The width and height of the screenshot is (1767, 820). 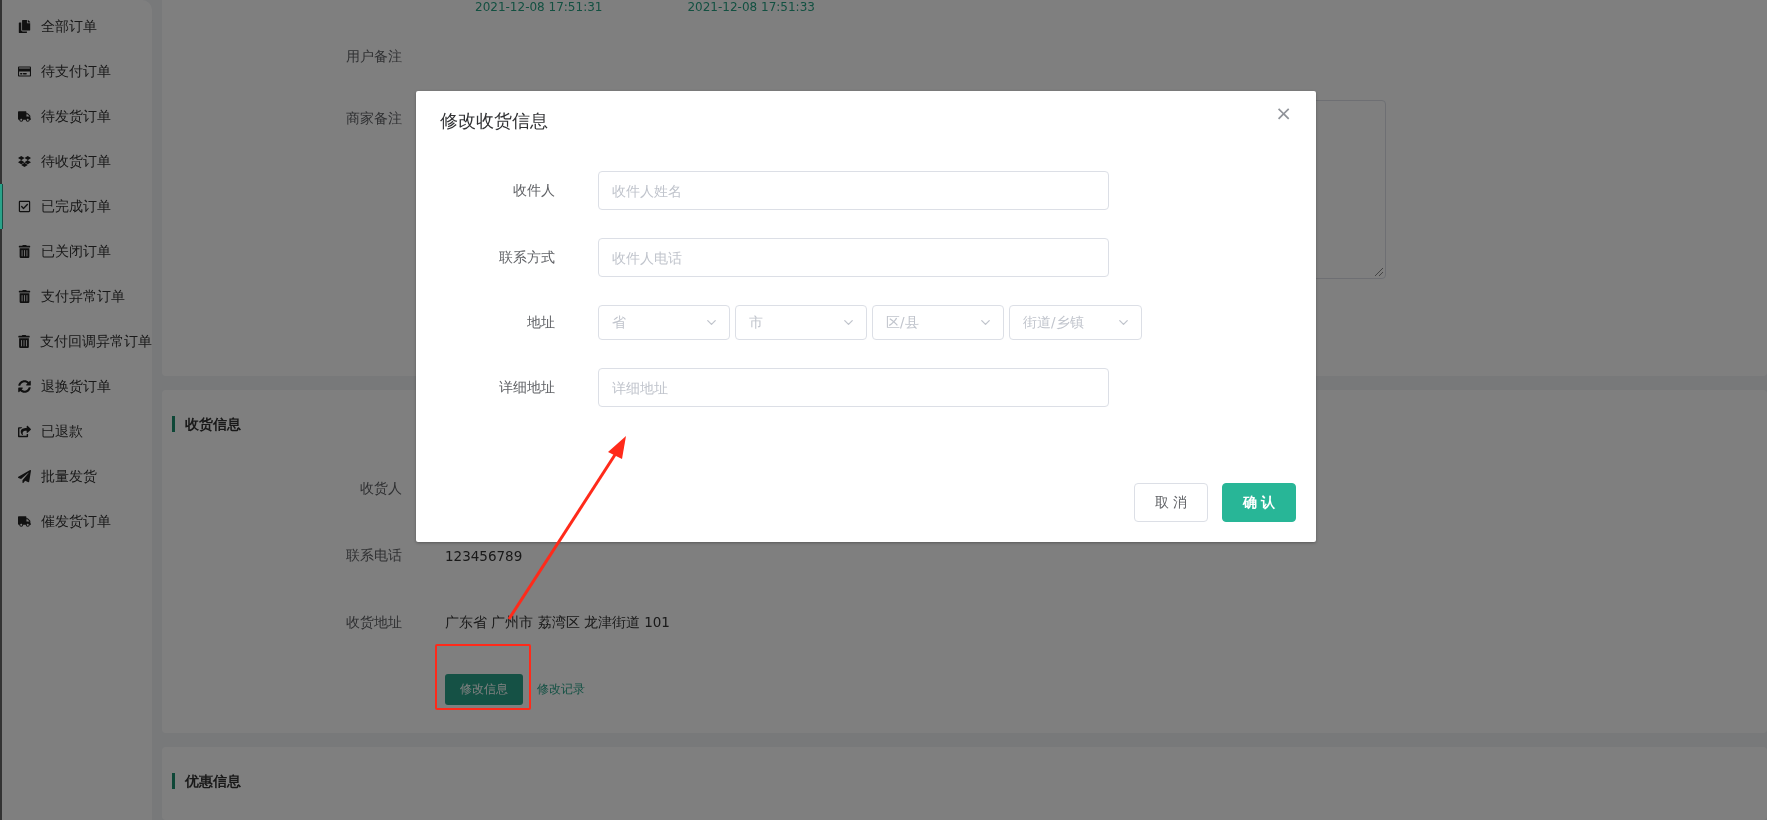 What do you see at coordinates (69, 476) in the screenshot?
I see `sidebar-item: 批量发货` at bounding box center [69, 476].